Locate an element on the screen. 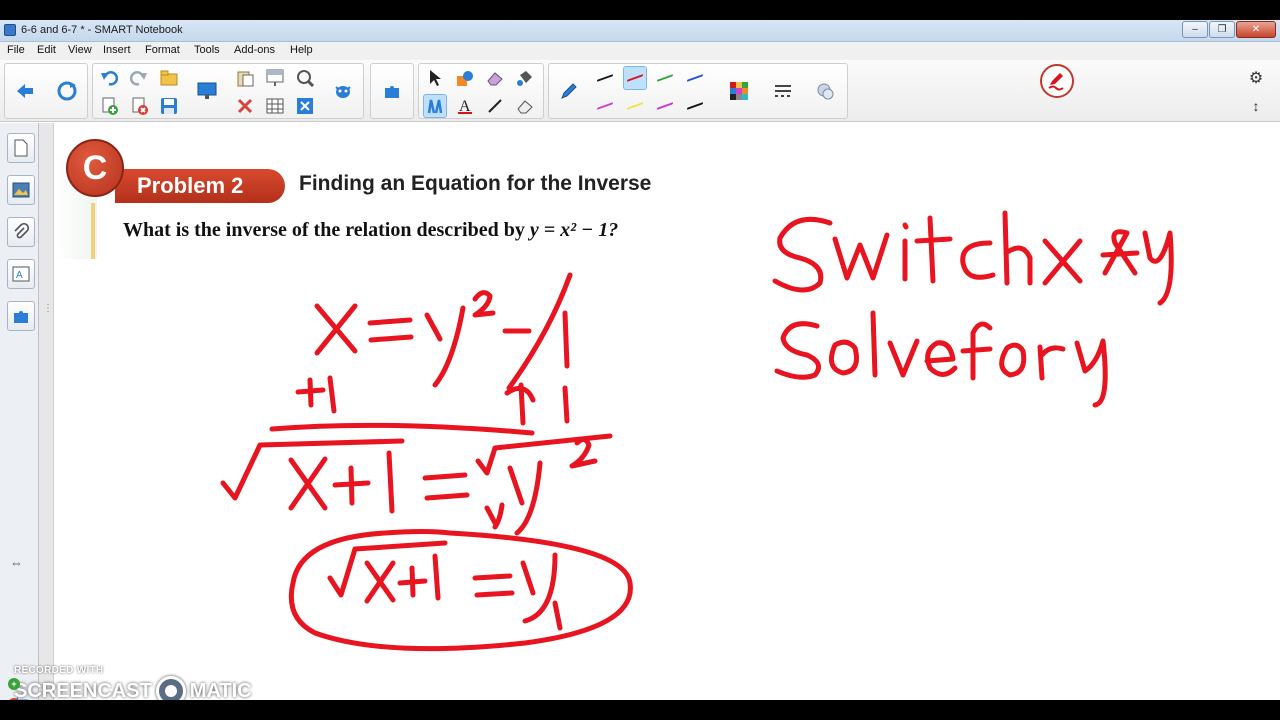 The height and width of the screenshot is (720, 1280). fill-icon is located at coordinates (525, 78).